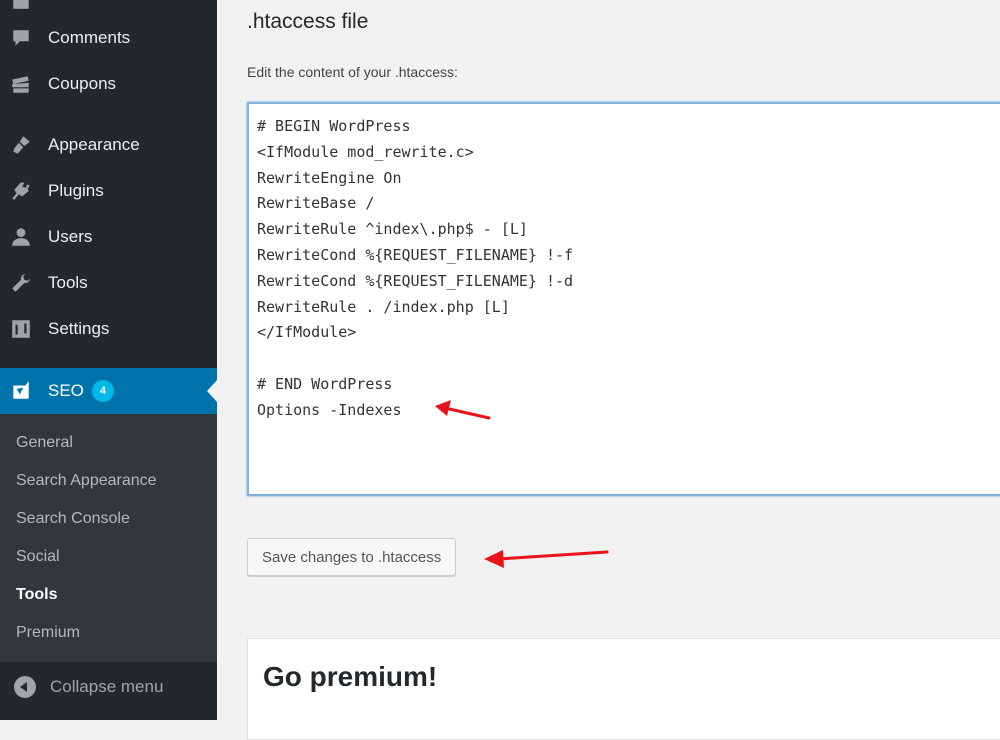 This screenshot has height=740, width=1000. Describe the element at coordinates (352, 72) in the screenshot. I see `section-description: Edit the content of your .htaccess:` at that location.